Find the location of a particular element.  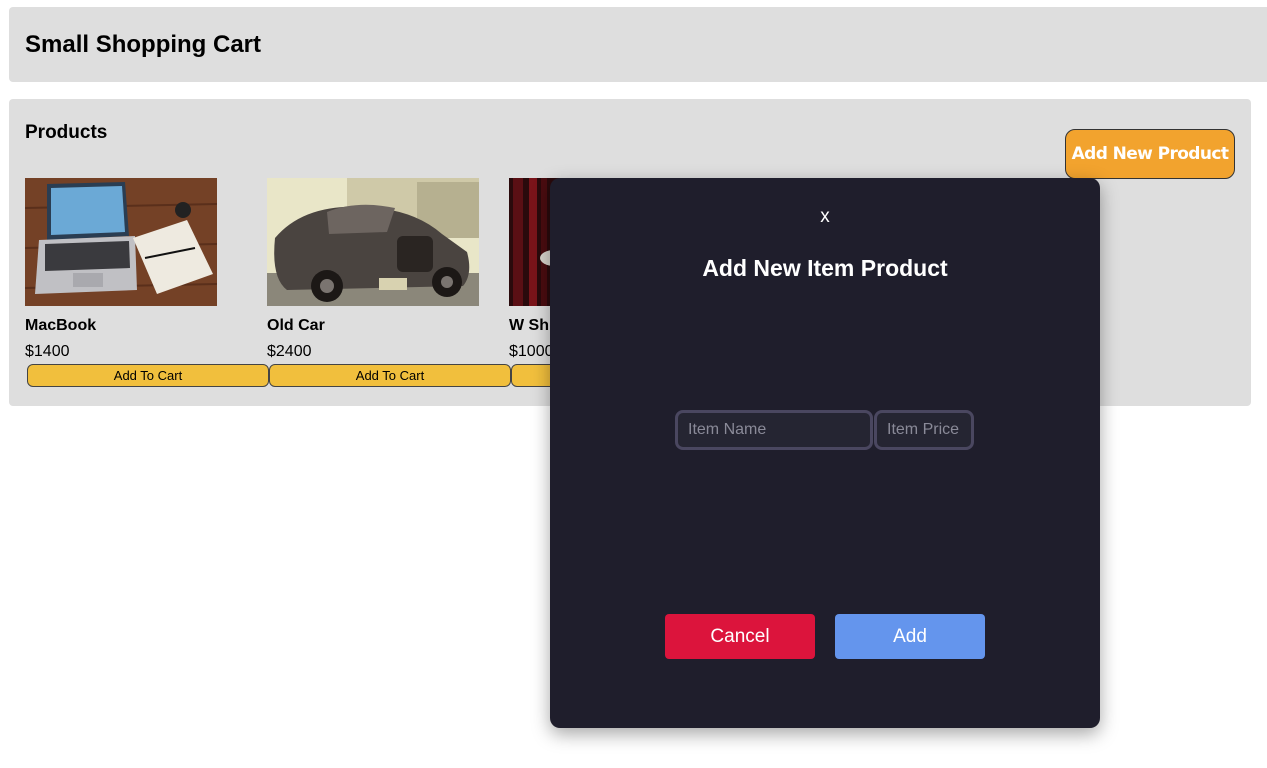

item-price-input is located at coordinates (924, 430).